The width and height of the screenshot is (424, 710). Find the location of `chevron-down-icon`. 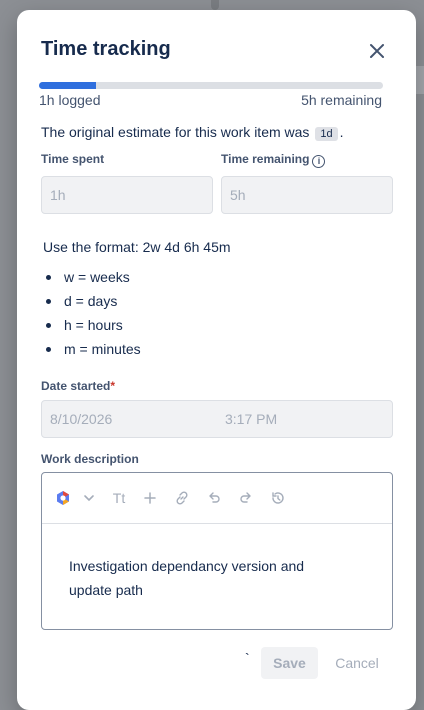

chevron-down-icon is located at coordinates (89, 498).